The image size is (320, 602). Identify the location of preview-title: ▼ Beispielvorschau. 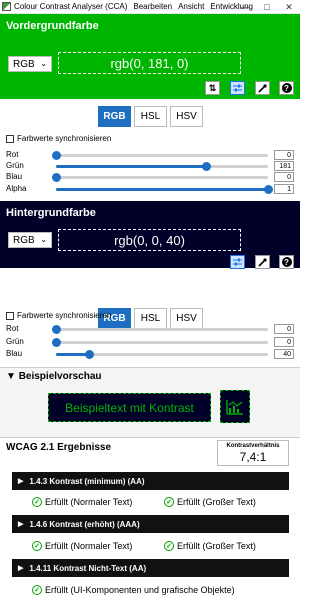
(54, 376).